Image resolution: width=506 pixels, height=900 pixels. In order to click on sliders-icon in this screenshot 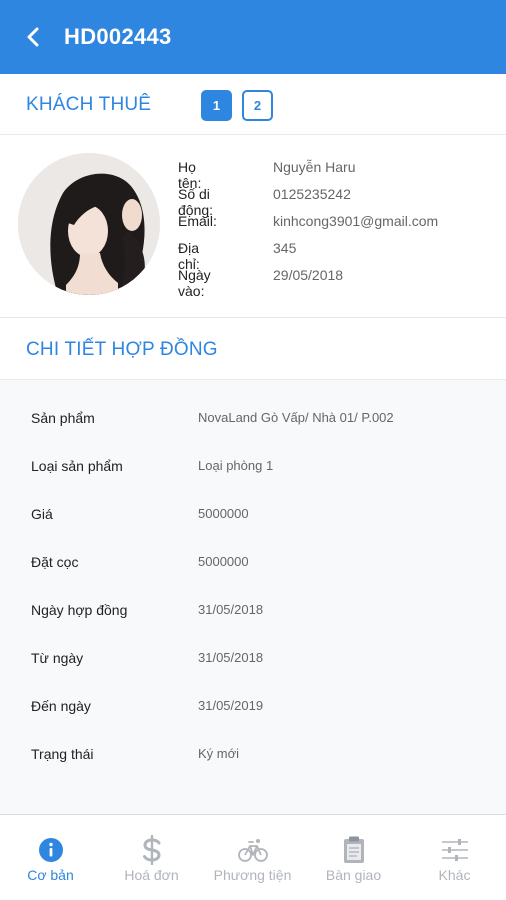, I will do `click(455, 850)`.